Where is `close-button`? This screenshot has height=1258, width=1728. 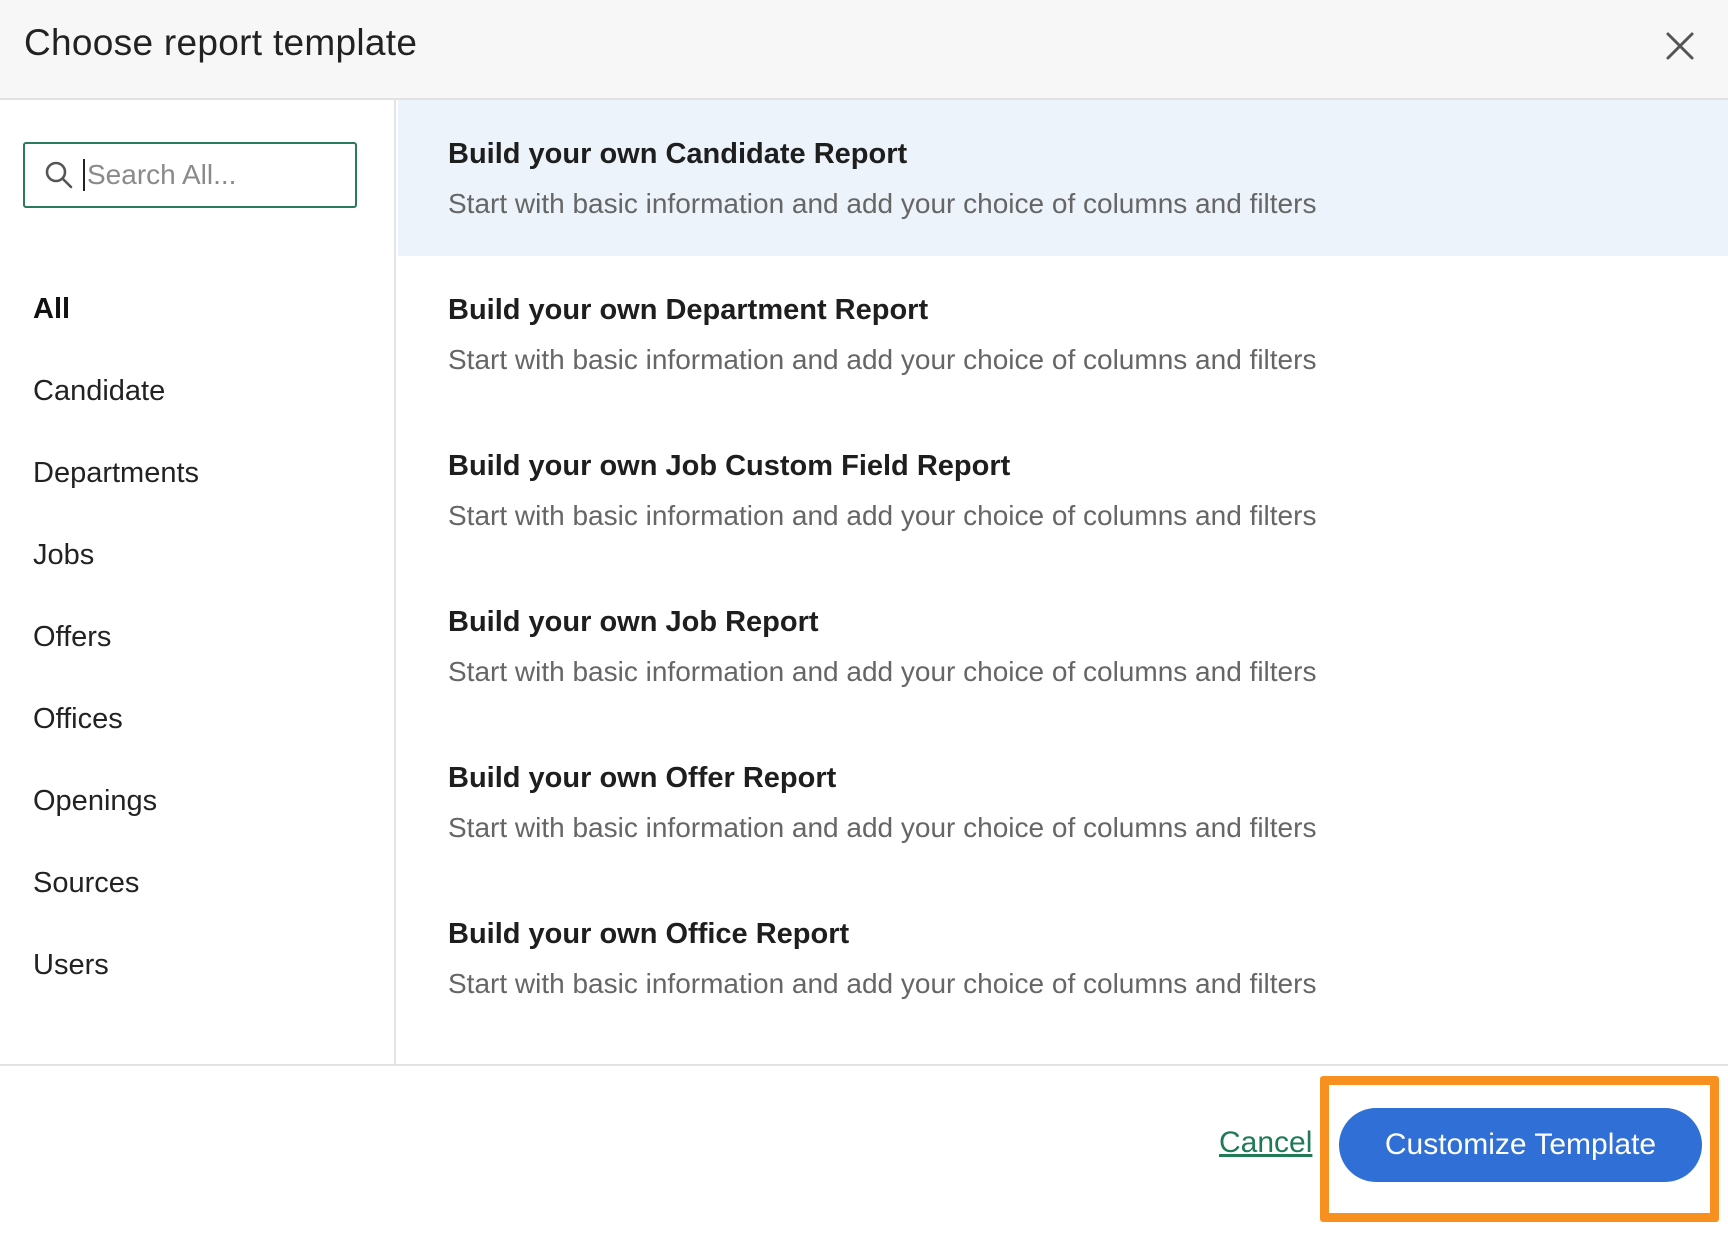 close-button is located at coordinates (1680, 46).